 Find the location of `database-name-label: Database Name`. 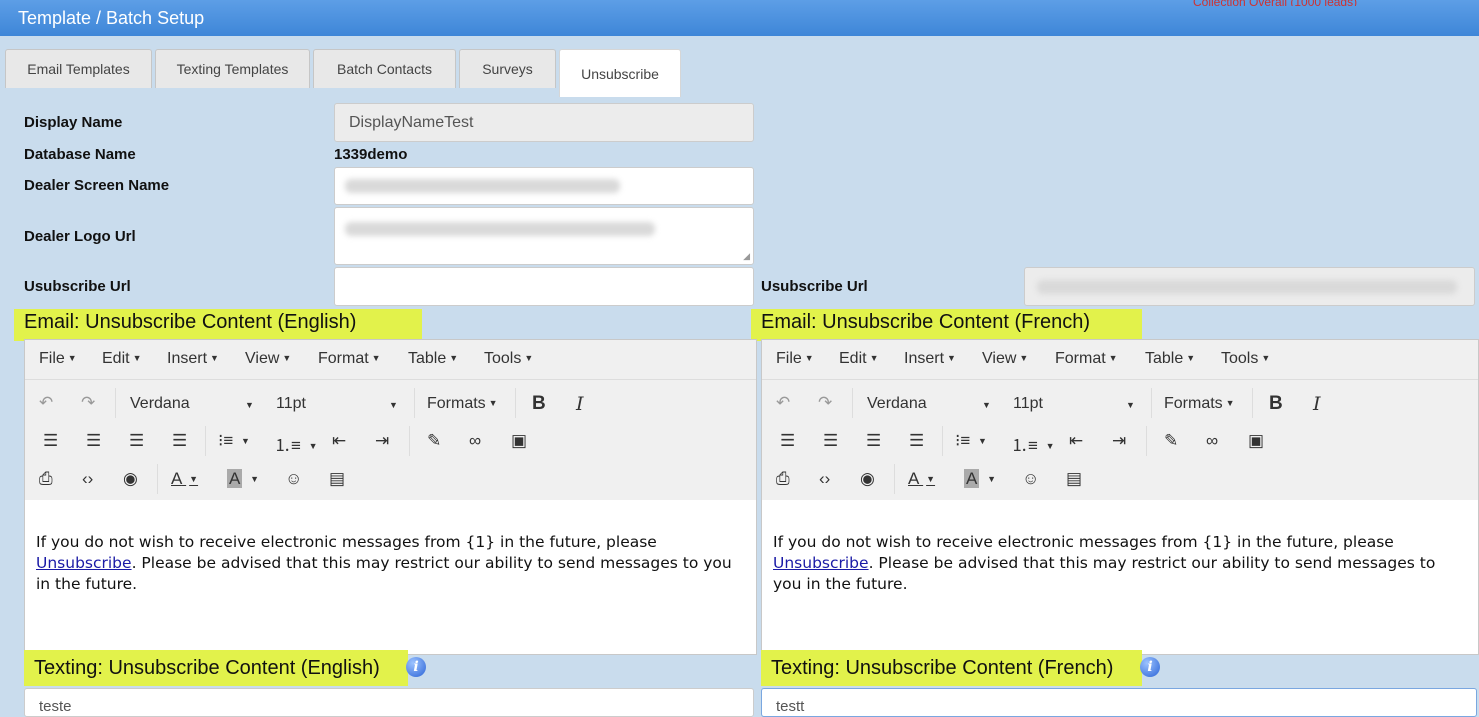

database-name-label: Database Name is located at coordinates (80, 154).